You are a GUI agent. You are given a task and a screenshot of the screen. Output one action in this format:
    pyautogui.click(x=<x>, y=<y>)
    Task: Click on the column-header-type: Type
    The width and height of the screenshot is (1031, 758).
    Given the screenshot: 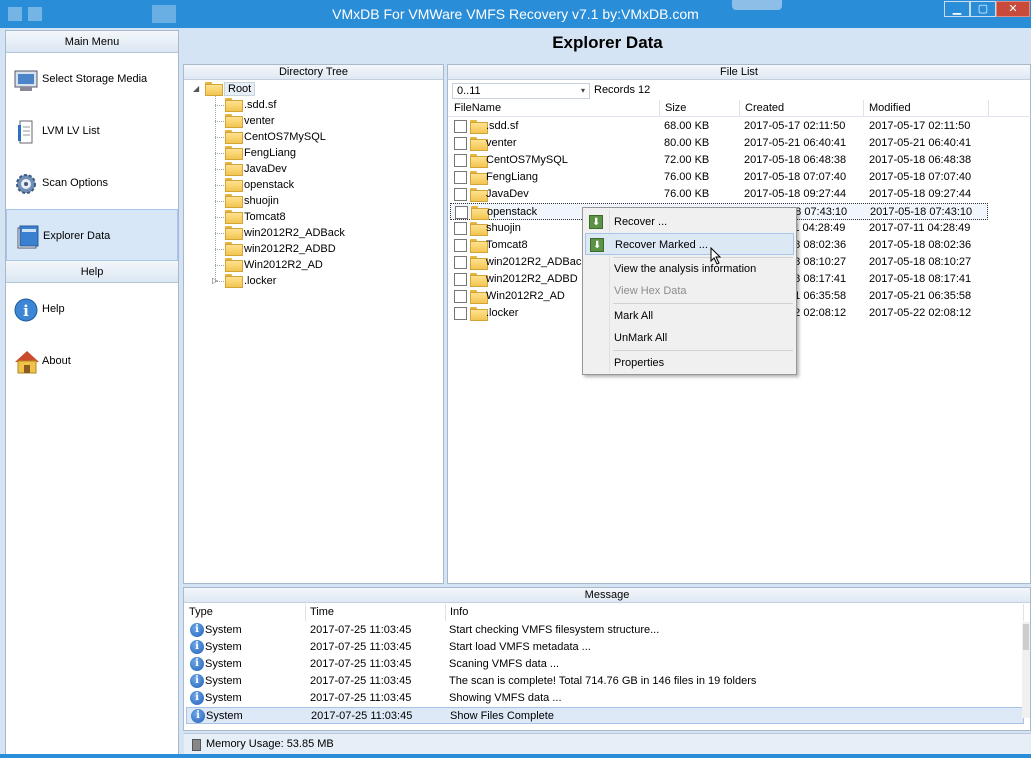 What is the action you would take?
    pyautogui.click(x=245, y=612)
    